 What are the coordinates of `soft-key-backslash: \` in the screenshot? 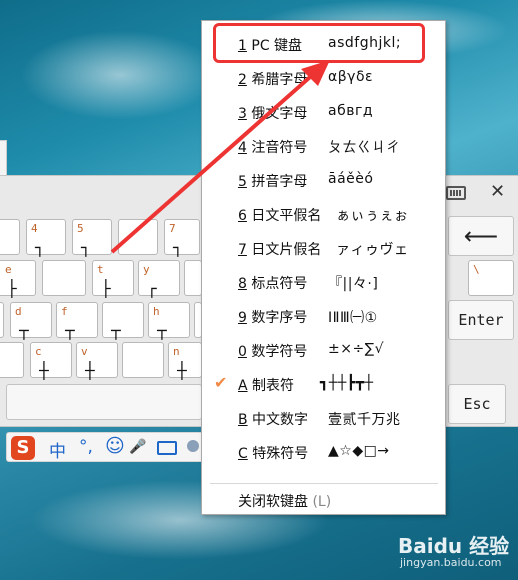 It's located at (491, 278).